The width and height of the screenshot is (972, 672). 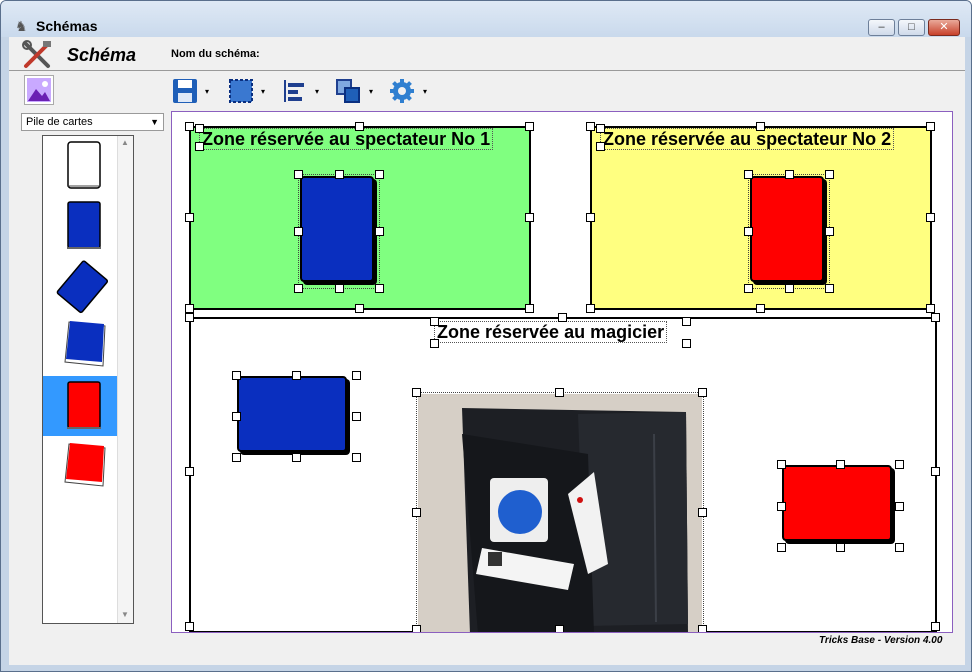 I want to click on palette-item-blue-deck, so click(x=80, y=346).